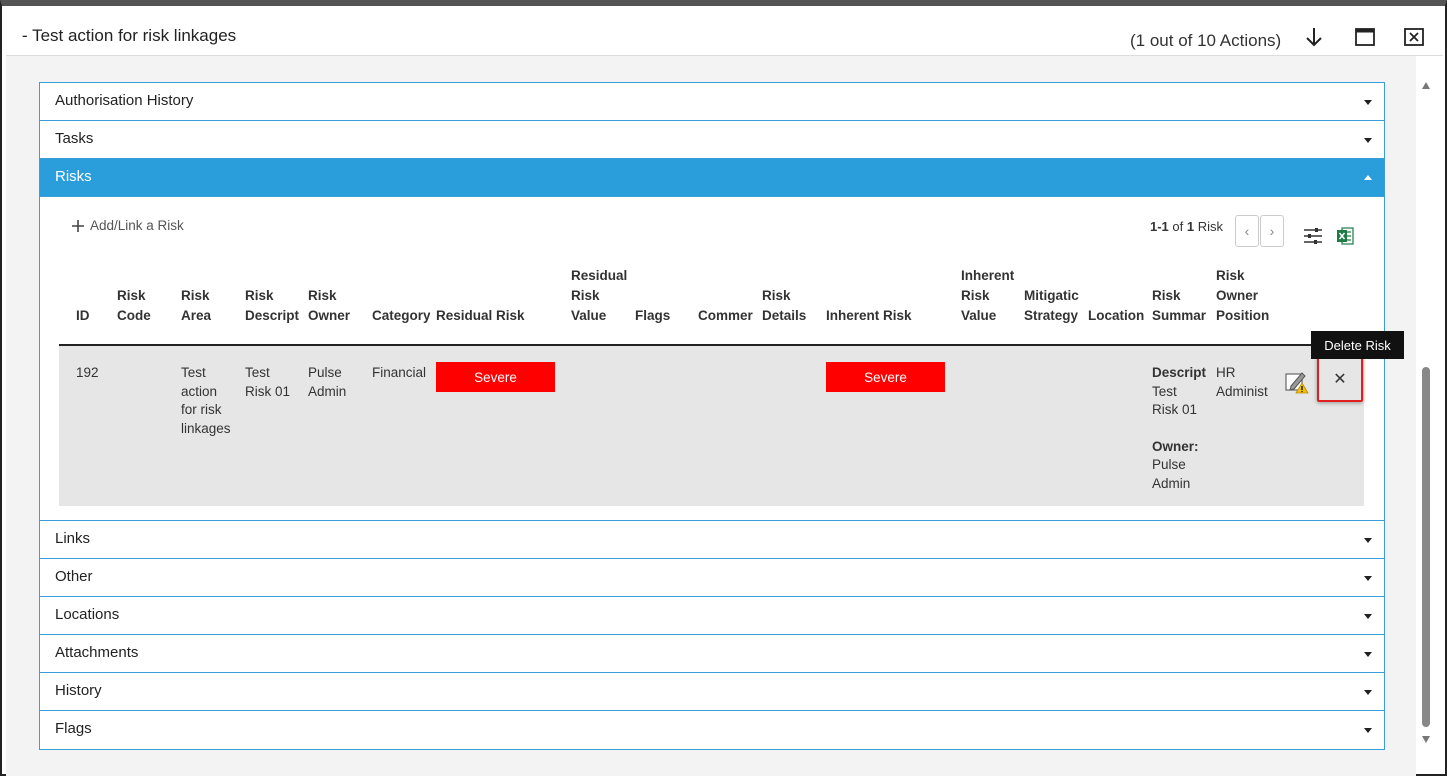 Image resolution: width=1447 pixels, height=776 pixels. Describe the element at coordinates (1426, 739) in the screenshot. I see `scroll-down-arrow-icon` at that location.